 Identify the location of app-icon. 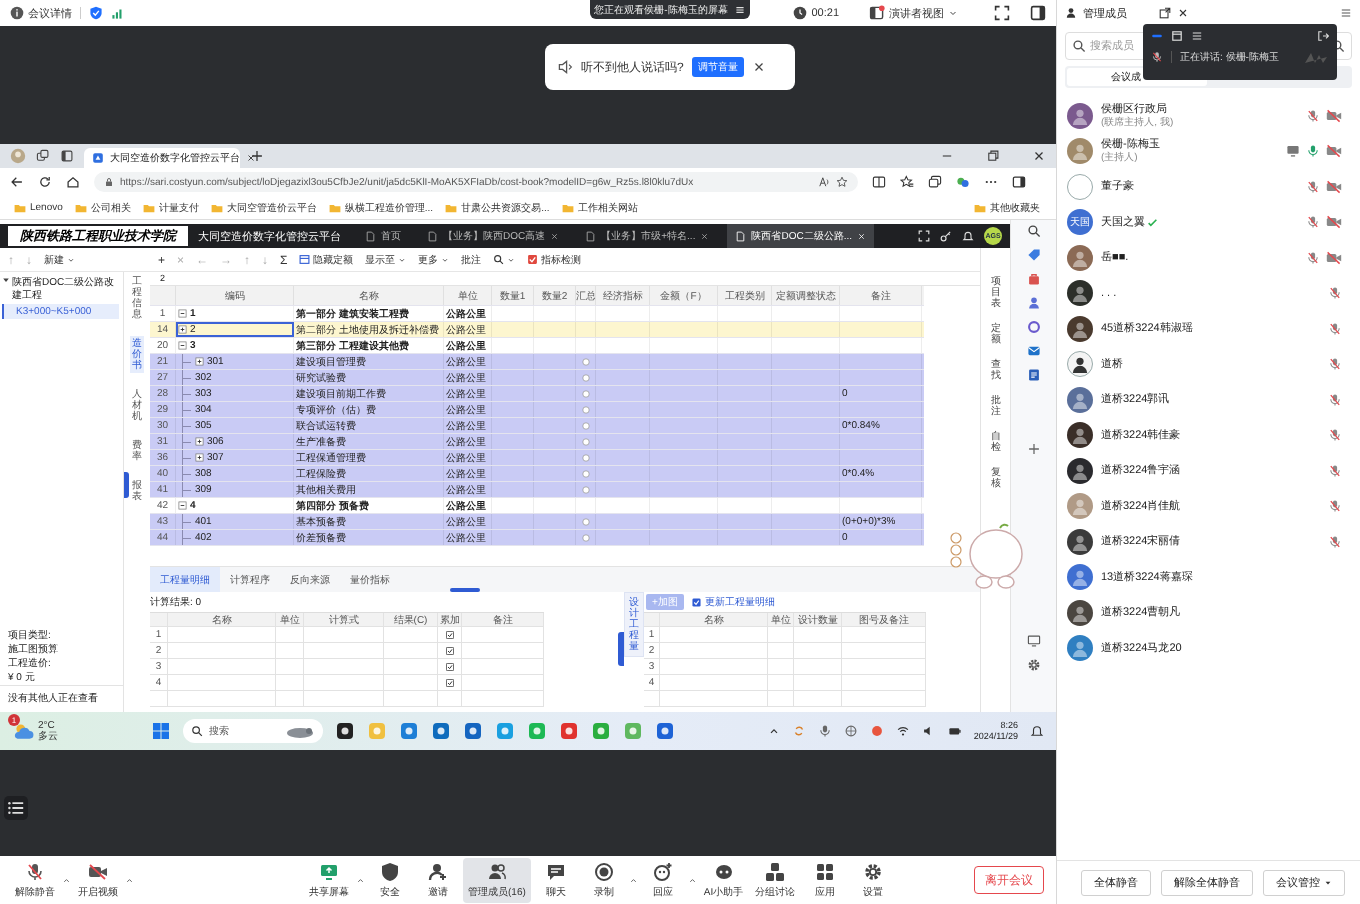
(344, 731).